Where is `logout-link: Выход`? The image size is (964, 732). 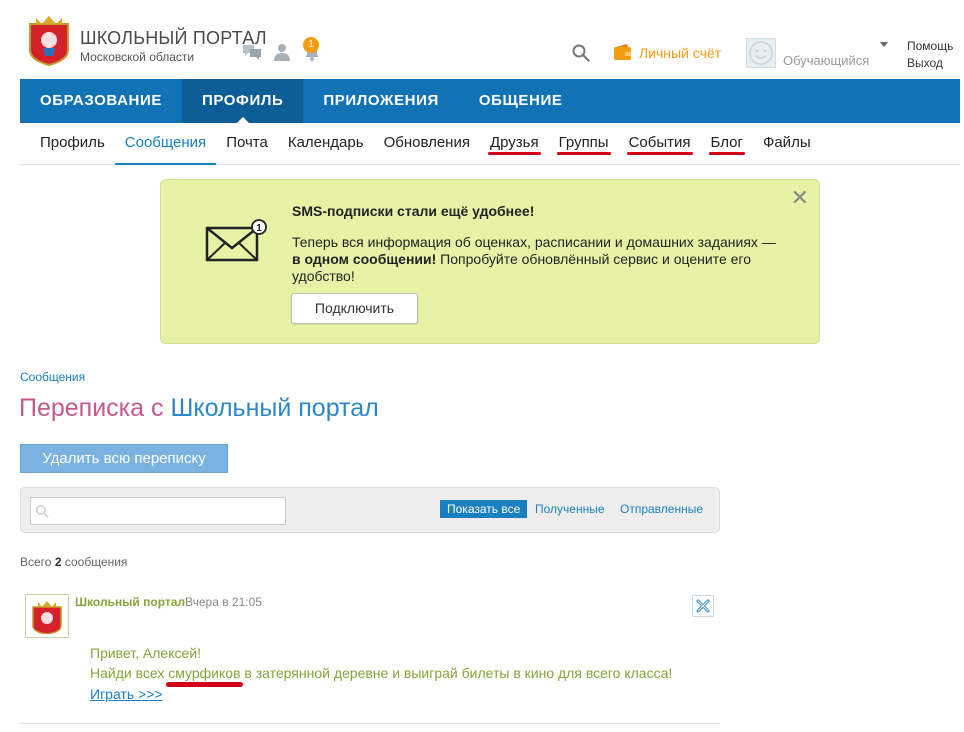 logout-link: Выход is located at coordinates (925, 63).